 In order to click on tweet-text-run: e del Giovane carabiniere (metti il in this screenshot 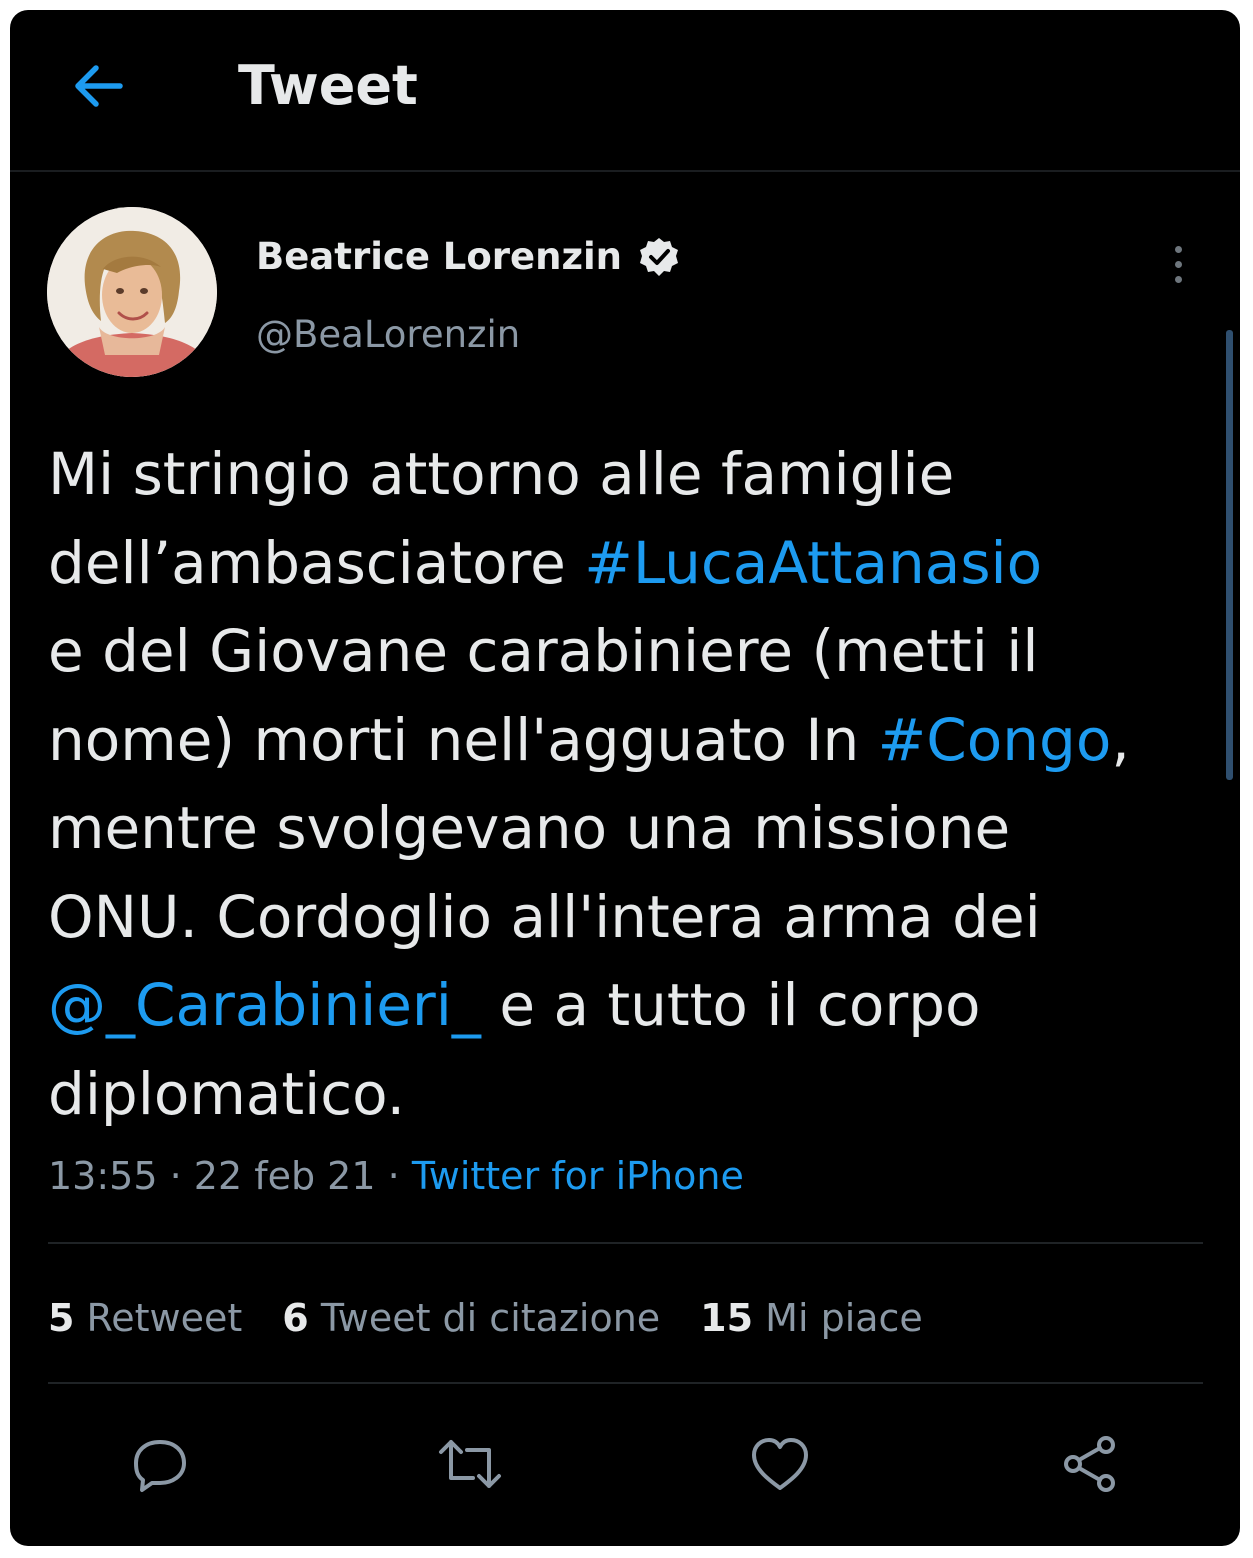, I will do `click(543, 651)`.